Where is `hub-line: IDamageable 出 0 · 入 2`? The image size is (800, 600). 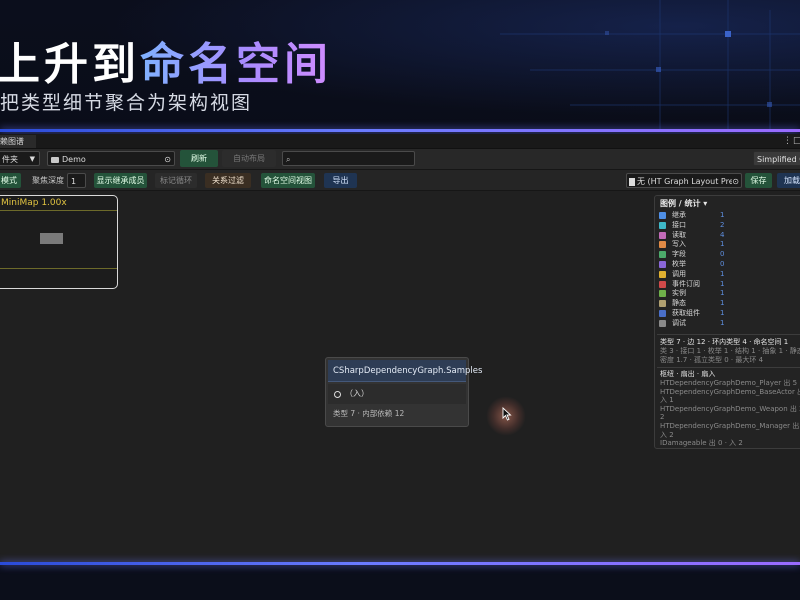
hub-line: IDamageable 出 0 · 入 2 is located at coordinates (701, 443).